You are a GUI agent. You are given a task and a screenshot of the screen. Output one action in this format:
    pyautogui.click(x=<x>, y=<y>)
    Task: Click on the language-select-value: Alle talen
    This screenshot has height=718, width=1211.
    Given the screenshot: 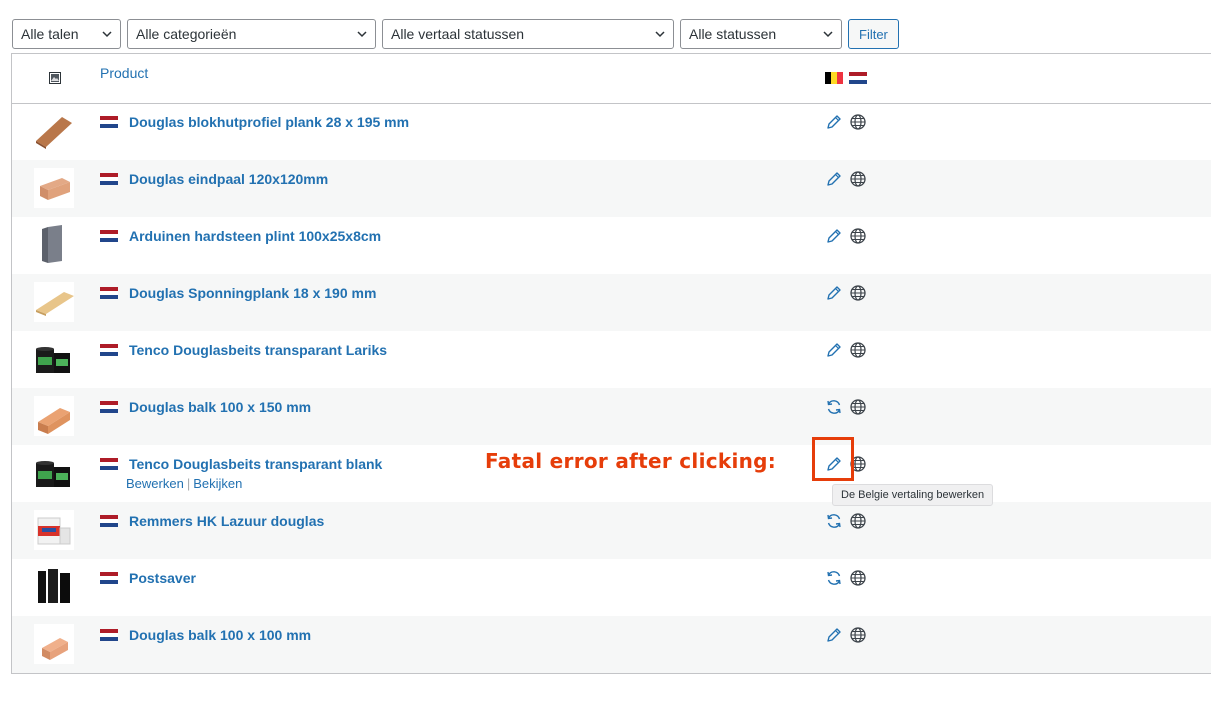 What is the action you would take?
    pyautogui.click(x=50, y=34)
    